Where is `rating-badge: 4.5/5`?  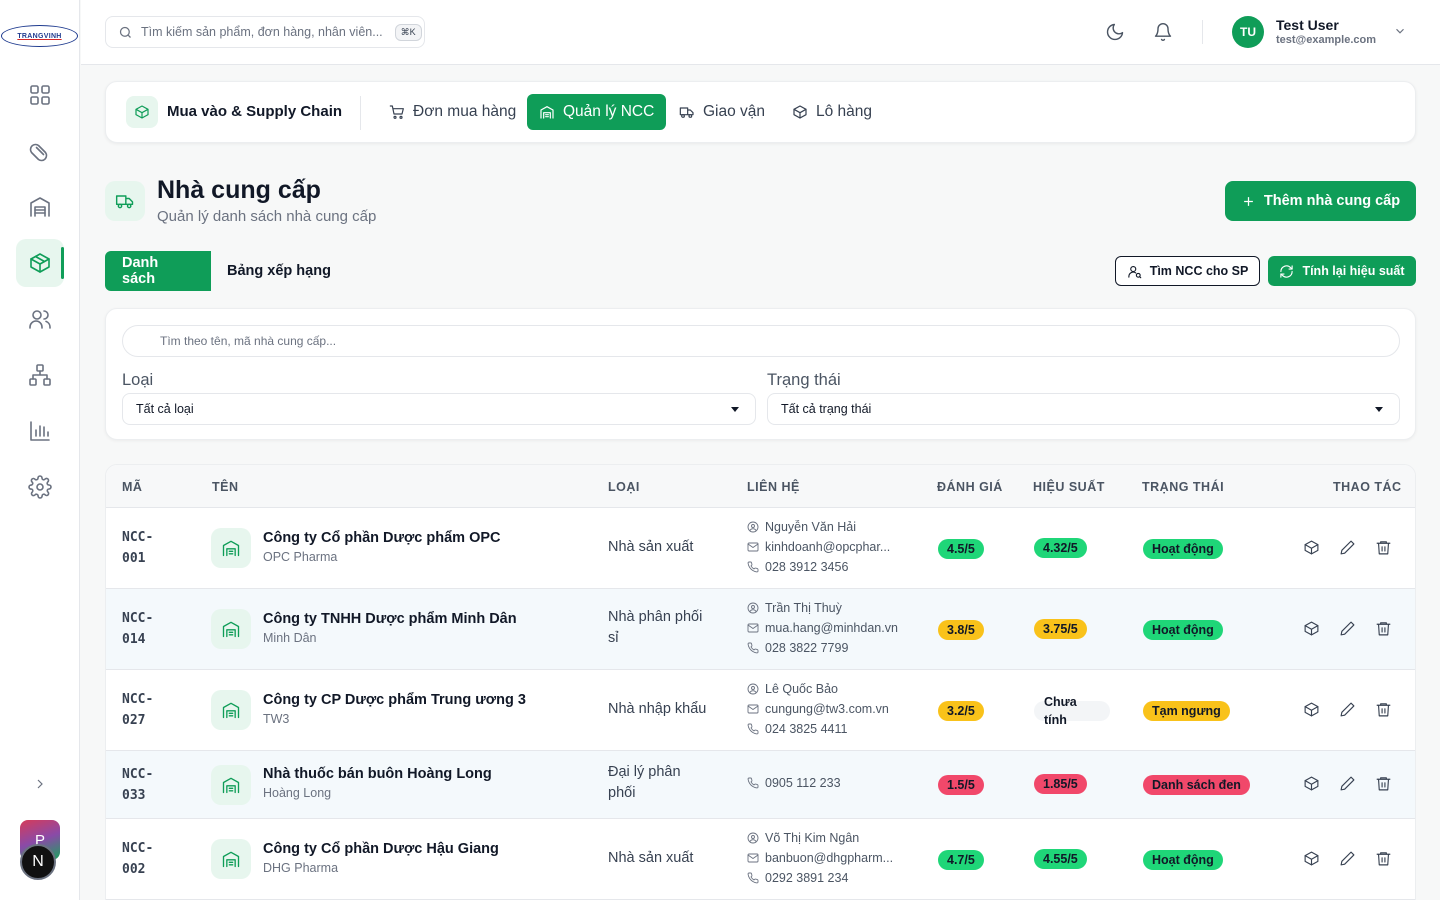
rating-badge: 4.5/5 is located at coordinates (961, 549).